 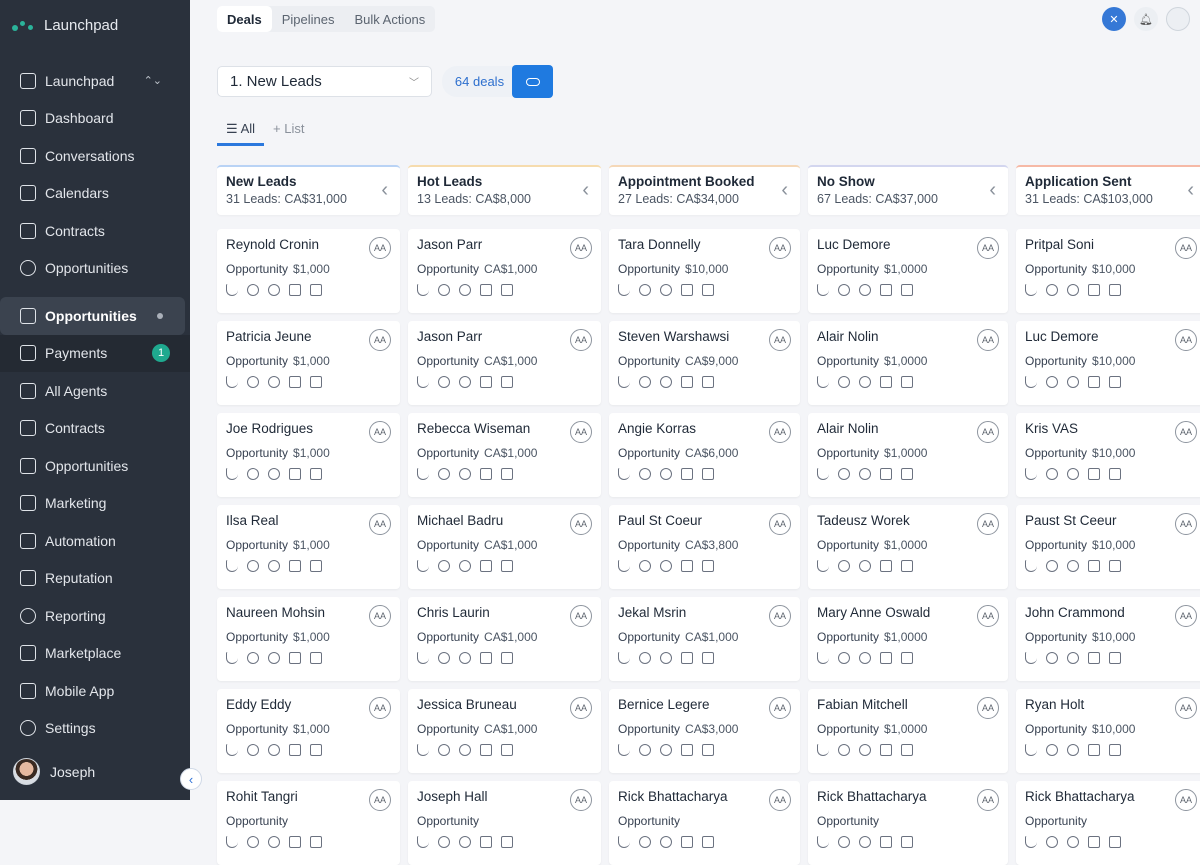 What do you see at coordinates (308, 19) in the screenshot?
I see `tab-pipelines: Pipelines` at bounding box center [308, 19].